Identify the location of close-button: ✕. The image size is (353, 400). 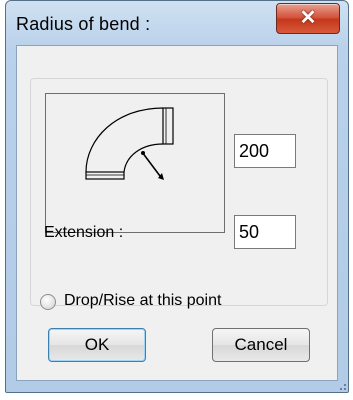
(308, 18).